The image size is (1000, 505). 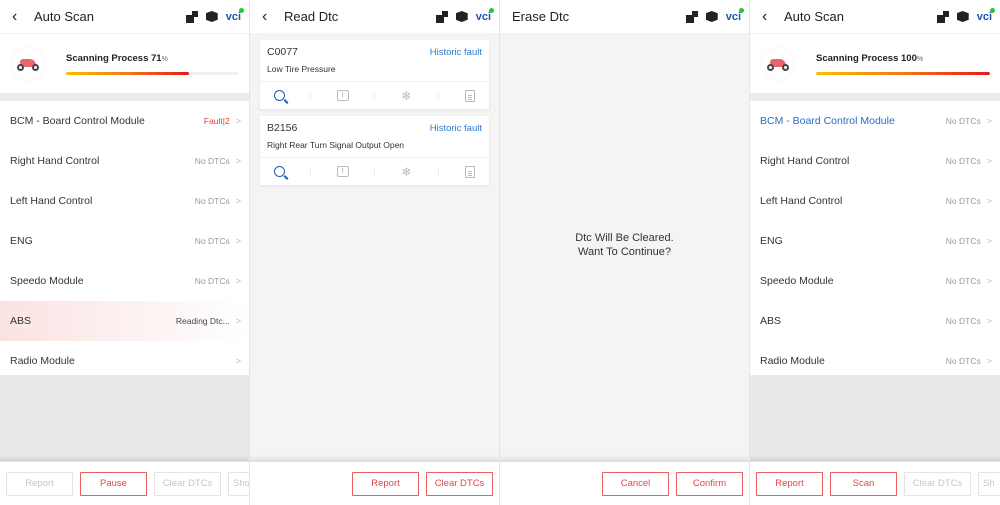 What do you see at coordinates (989, 483) in the screenshot?
I see `show-button: Sh` at bounding box center [989, 483].